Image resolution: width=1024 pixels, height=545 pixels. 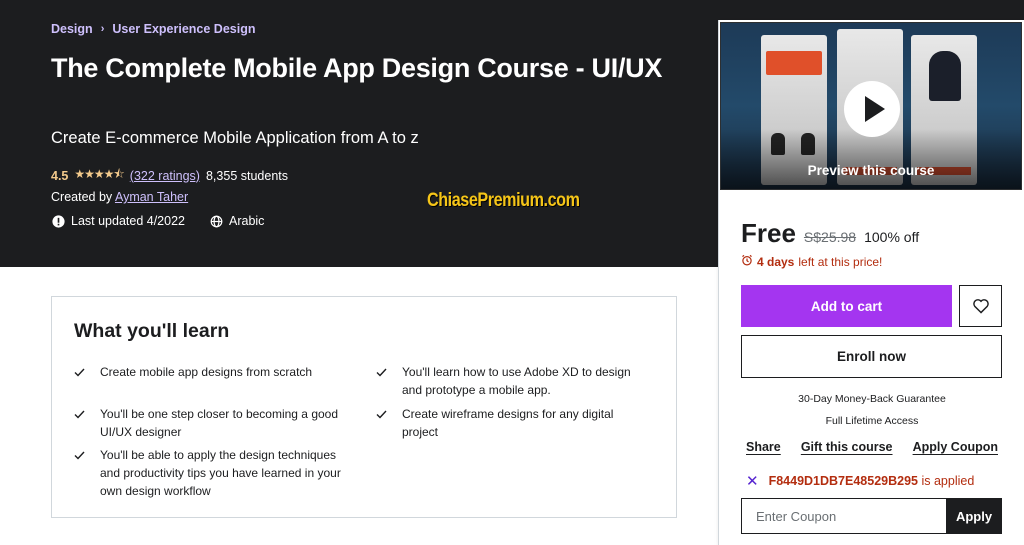 I want to click on apply-coupon-link: Apply Coupon, so click(x=955, y=447).